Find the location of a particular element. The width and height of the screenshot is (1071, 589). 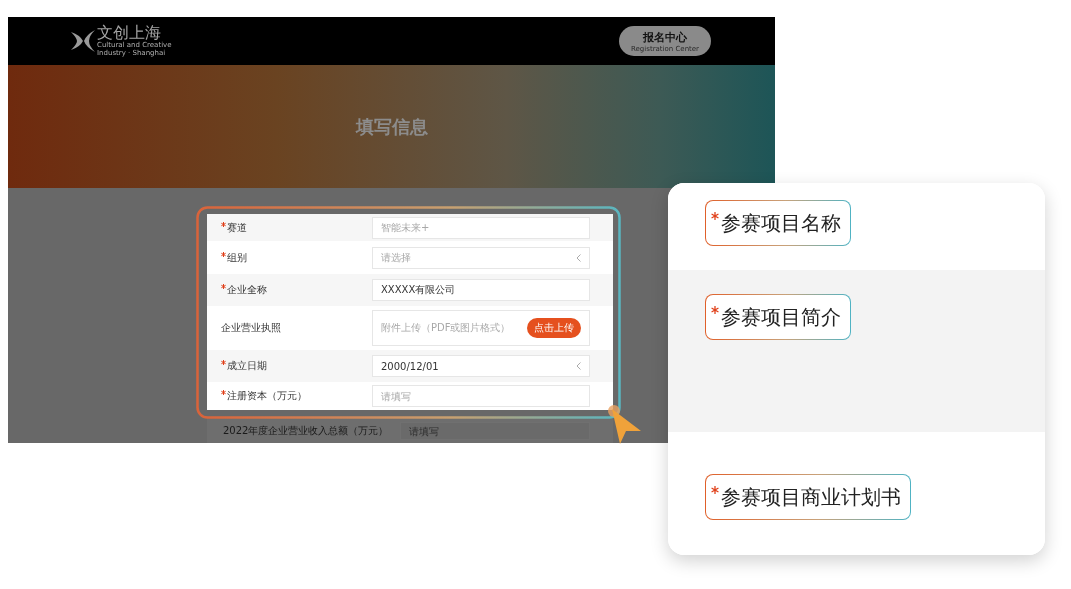

logo-text: 文创上海 is located at coordinates (129, 33).